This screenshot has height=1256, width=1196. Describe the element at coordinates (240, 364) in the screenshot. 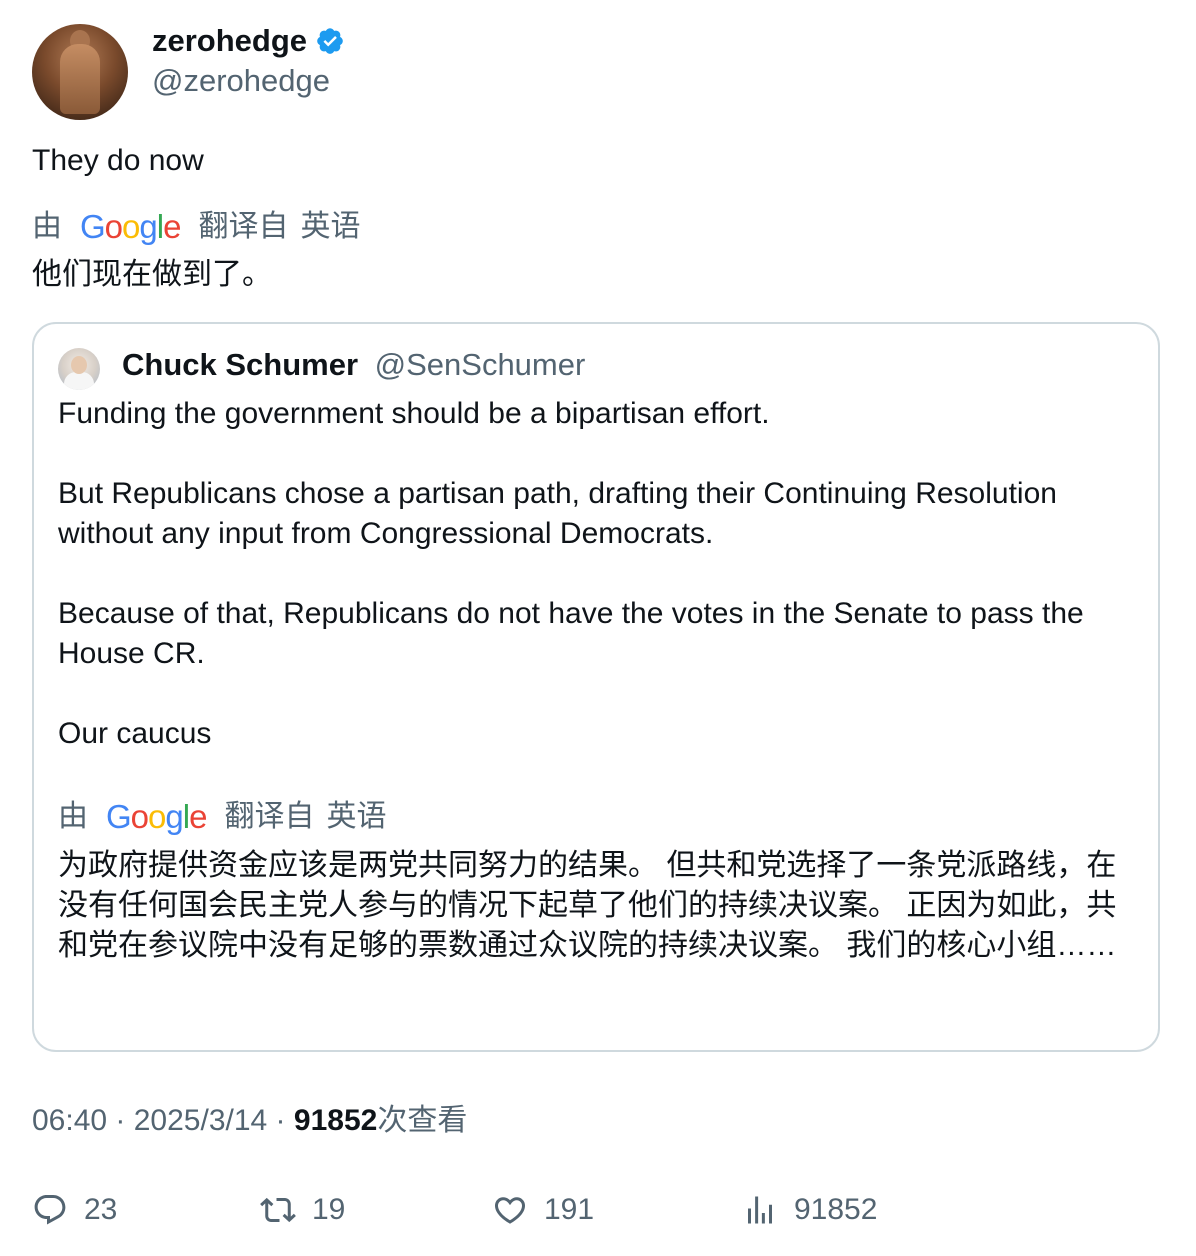

I see `quoted-author-name: Chuck Schumer` at that location.